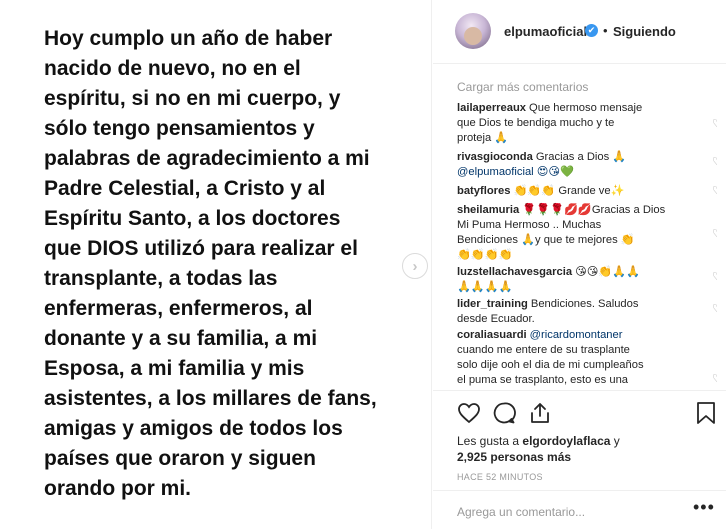 This screenshot has width=726, height=529. I want to click on comment-username: batyflores, so click(483, 191).